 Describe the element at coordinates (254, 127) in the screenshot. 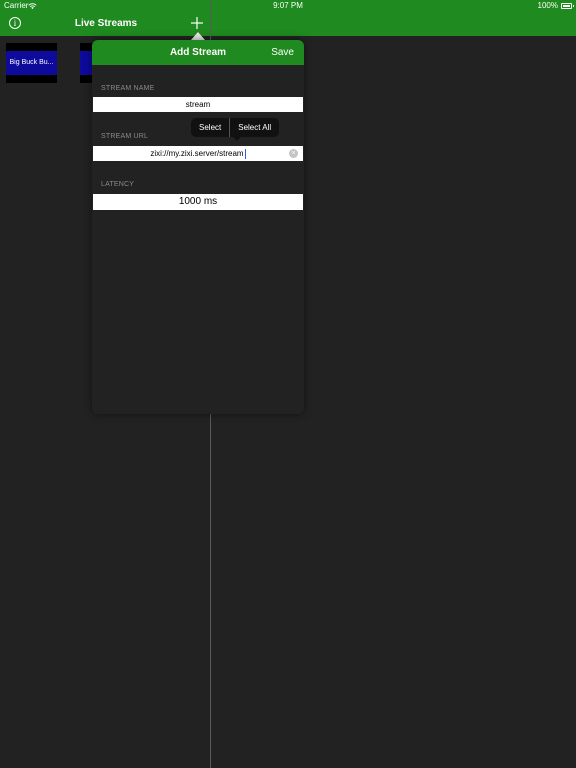

I see `select-all-menu-item: Select All` at that location.